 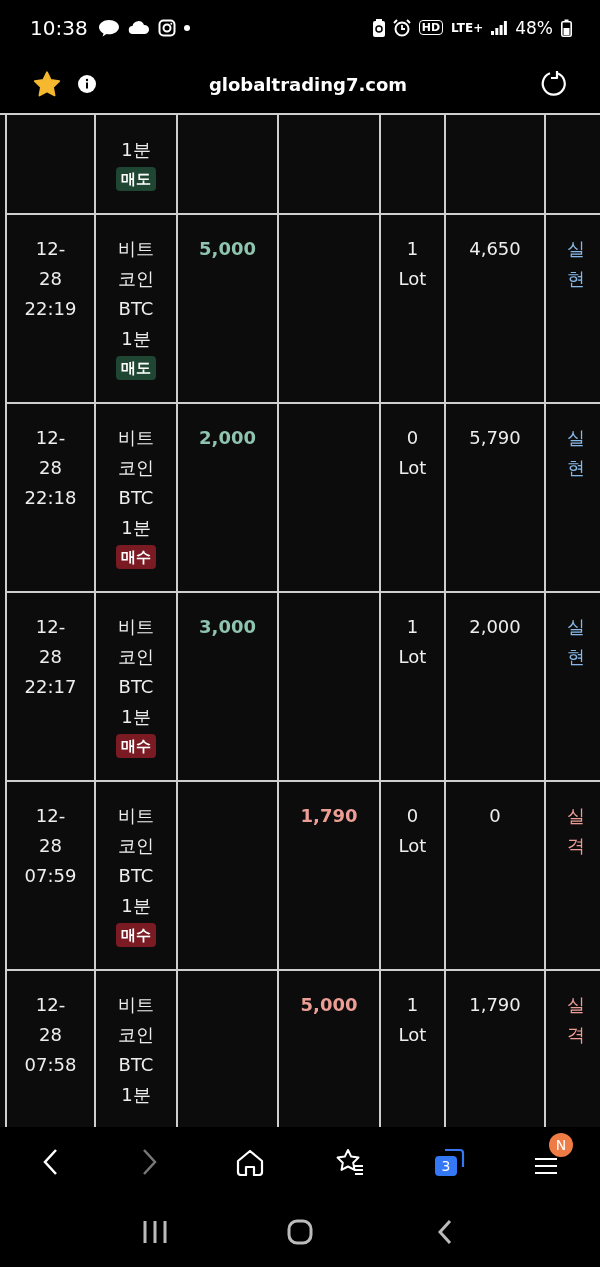 What do you see at coordinates (250, 1162) in the screenshot?
I see `home-icon` at bounding box center [250, 1162].